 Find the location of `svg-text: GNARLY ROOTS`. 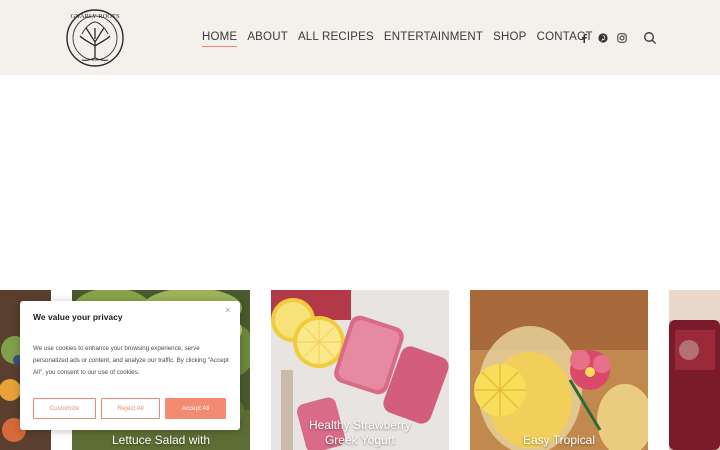

svg-text: GNARLY ROOTS is located at coordinates (95, 16).